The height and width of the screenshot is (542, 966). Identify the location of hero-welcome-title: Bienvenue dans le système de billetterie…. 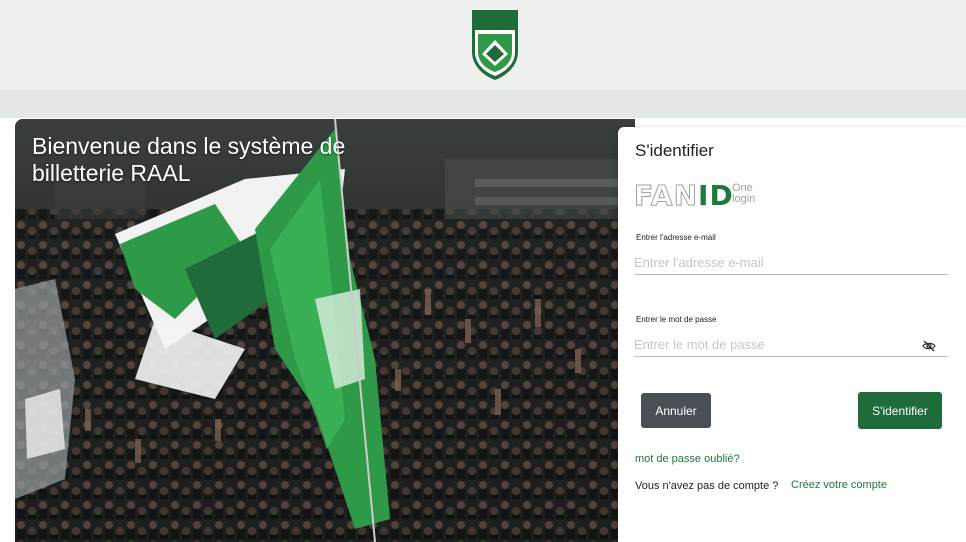
(189, 159).